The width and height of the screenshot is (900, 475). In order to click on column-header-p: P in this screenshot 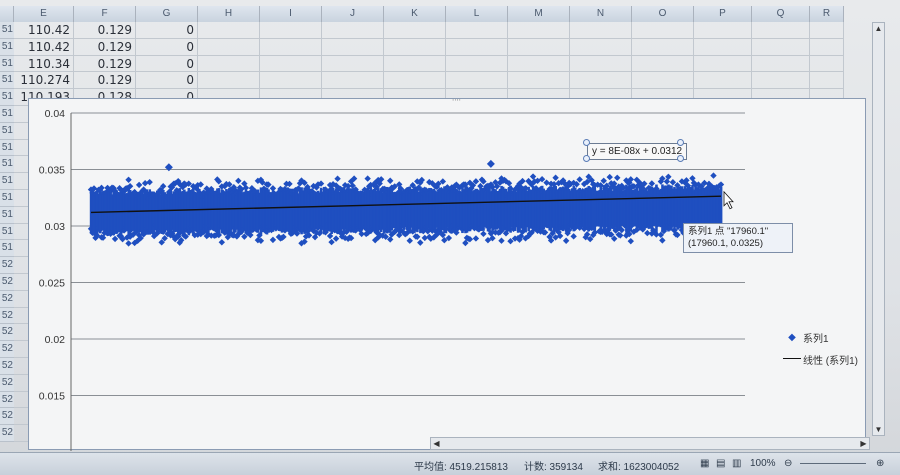, I will do `click(723, 14)`.